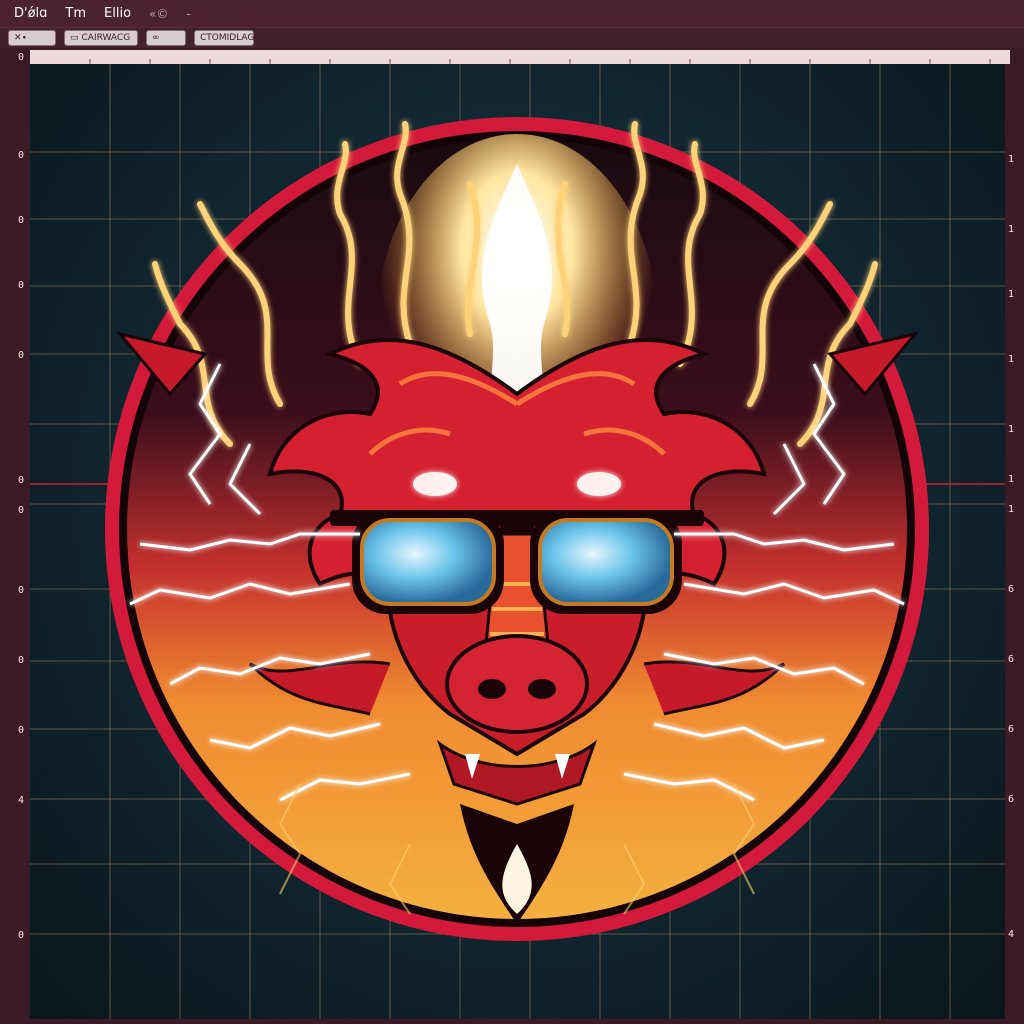 This screenshot has width=1024, height=1024. I want to click on dragon-eye-left, so click(435, 484).